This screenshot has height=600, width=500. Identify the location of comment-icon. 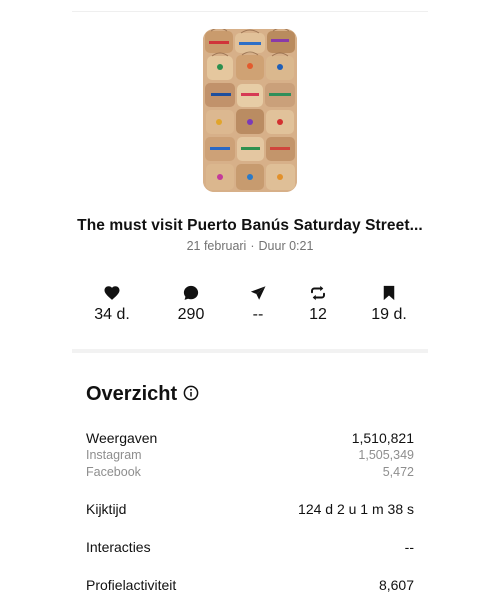
(191, 292).